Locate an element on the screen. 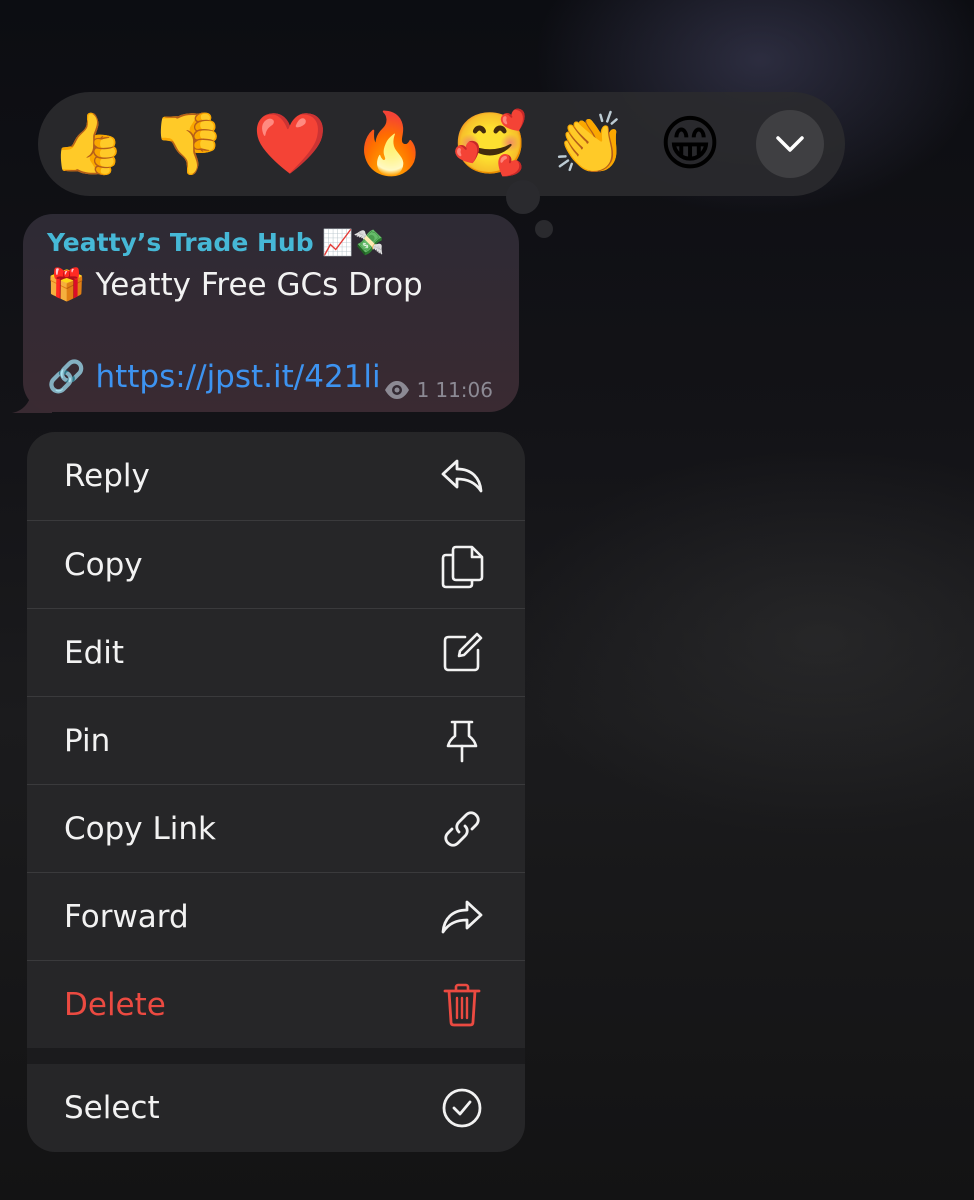 The height and width of the screenshot is (1200, 974). menu-item-label: Delete is located at coordinates (115, 1004).